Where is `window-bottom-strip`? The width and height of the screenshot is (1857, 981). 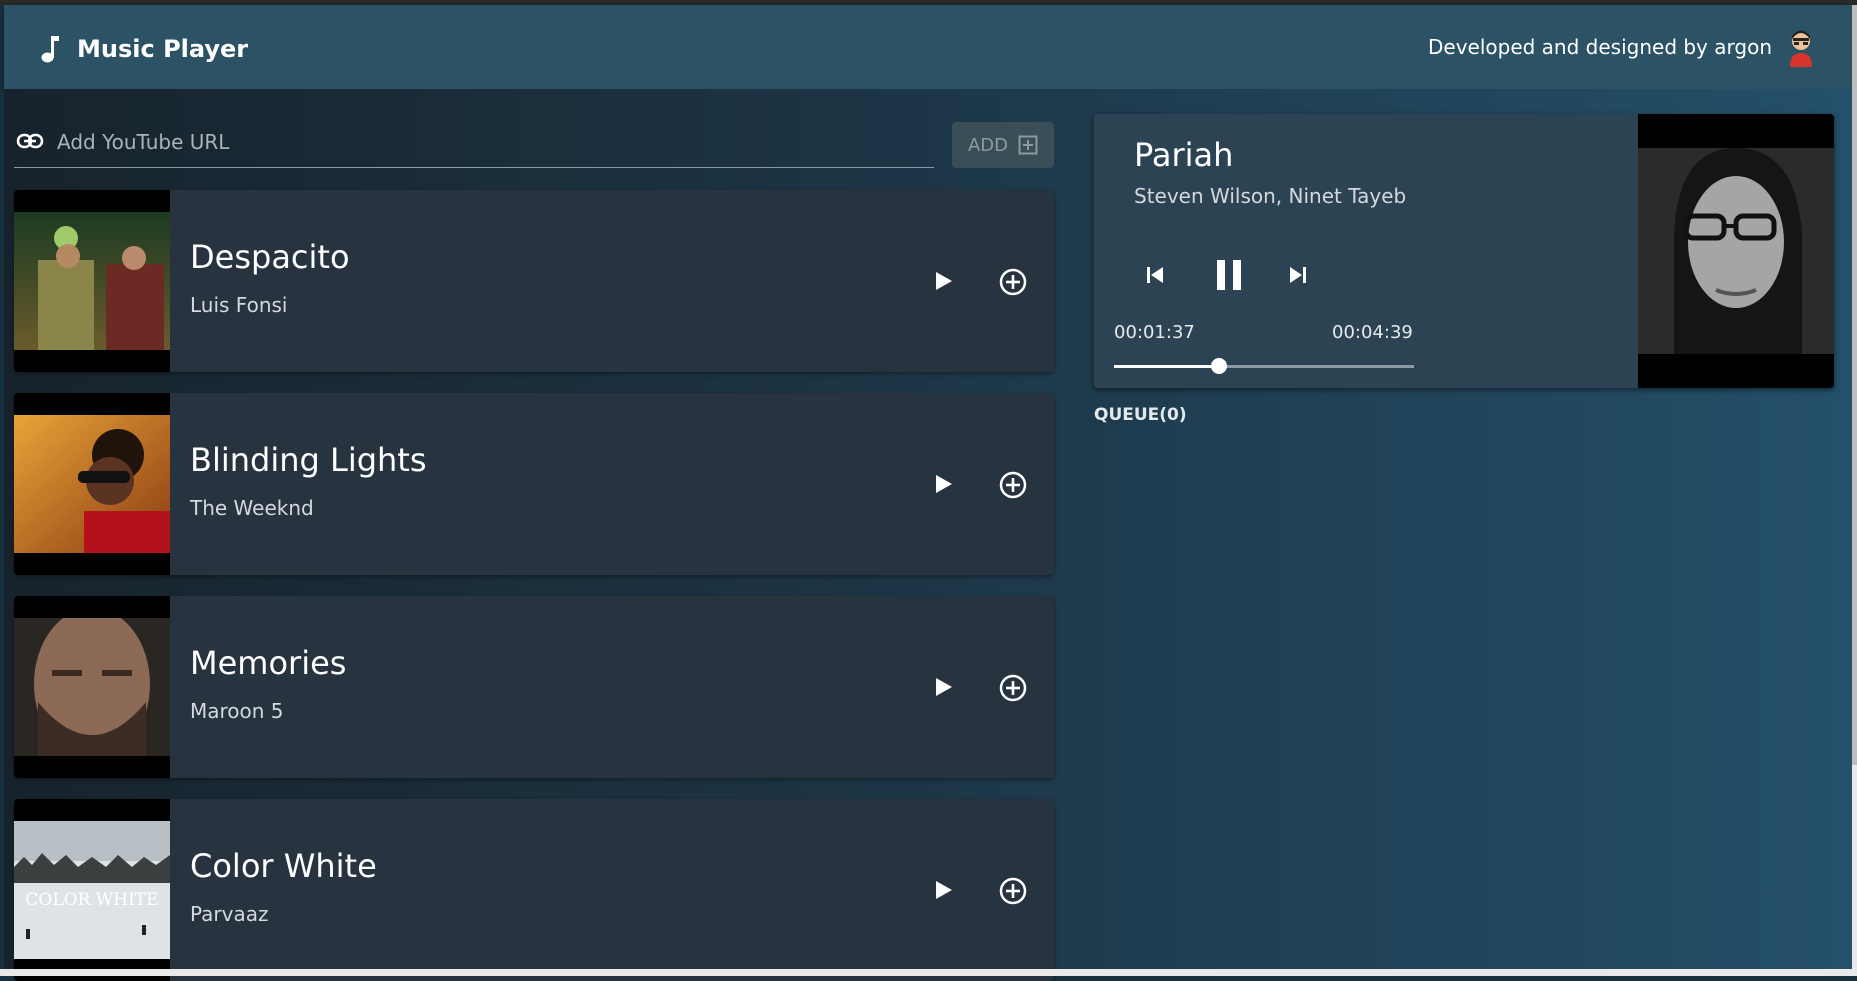
window-bottom-strip is located at coordinates (928, 972).